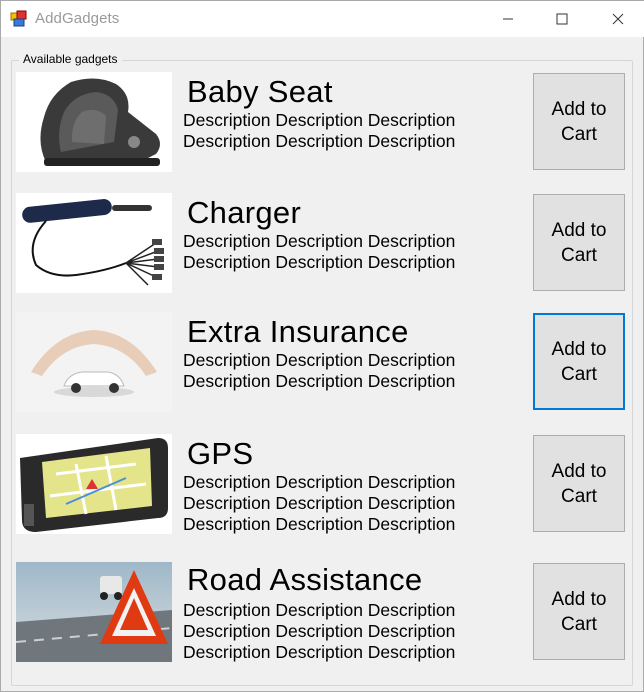  Describe the element at coordinates (94, 362) in the screenshot. I see `insurance-image` at that location.